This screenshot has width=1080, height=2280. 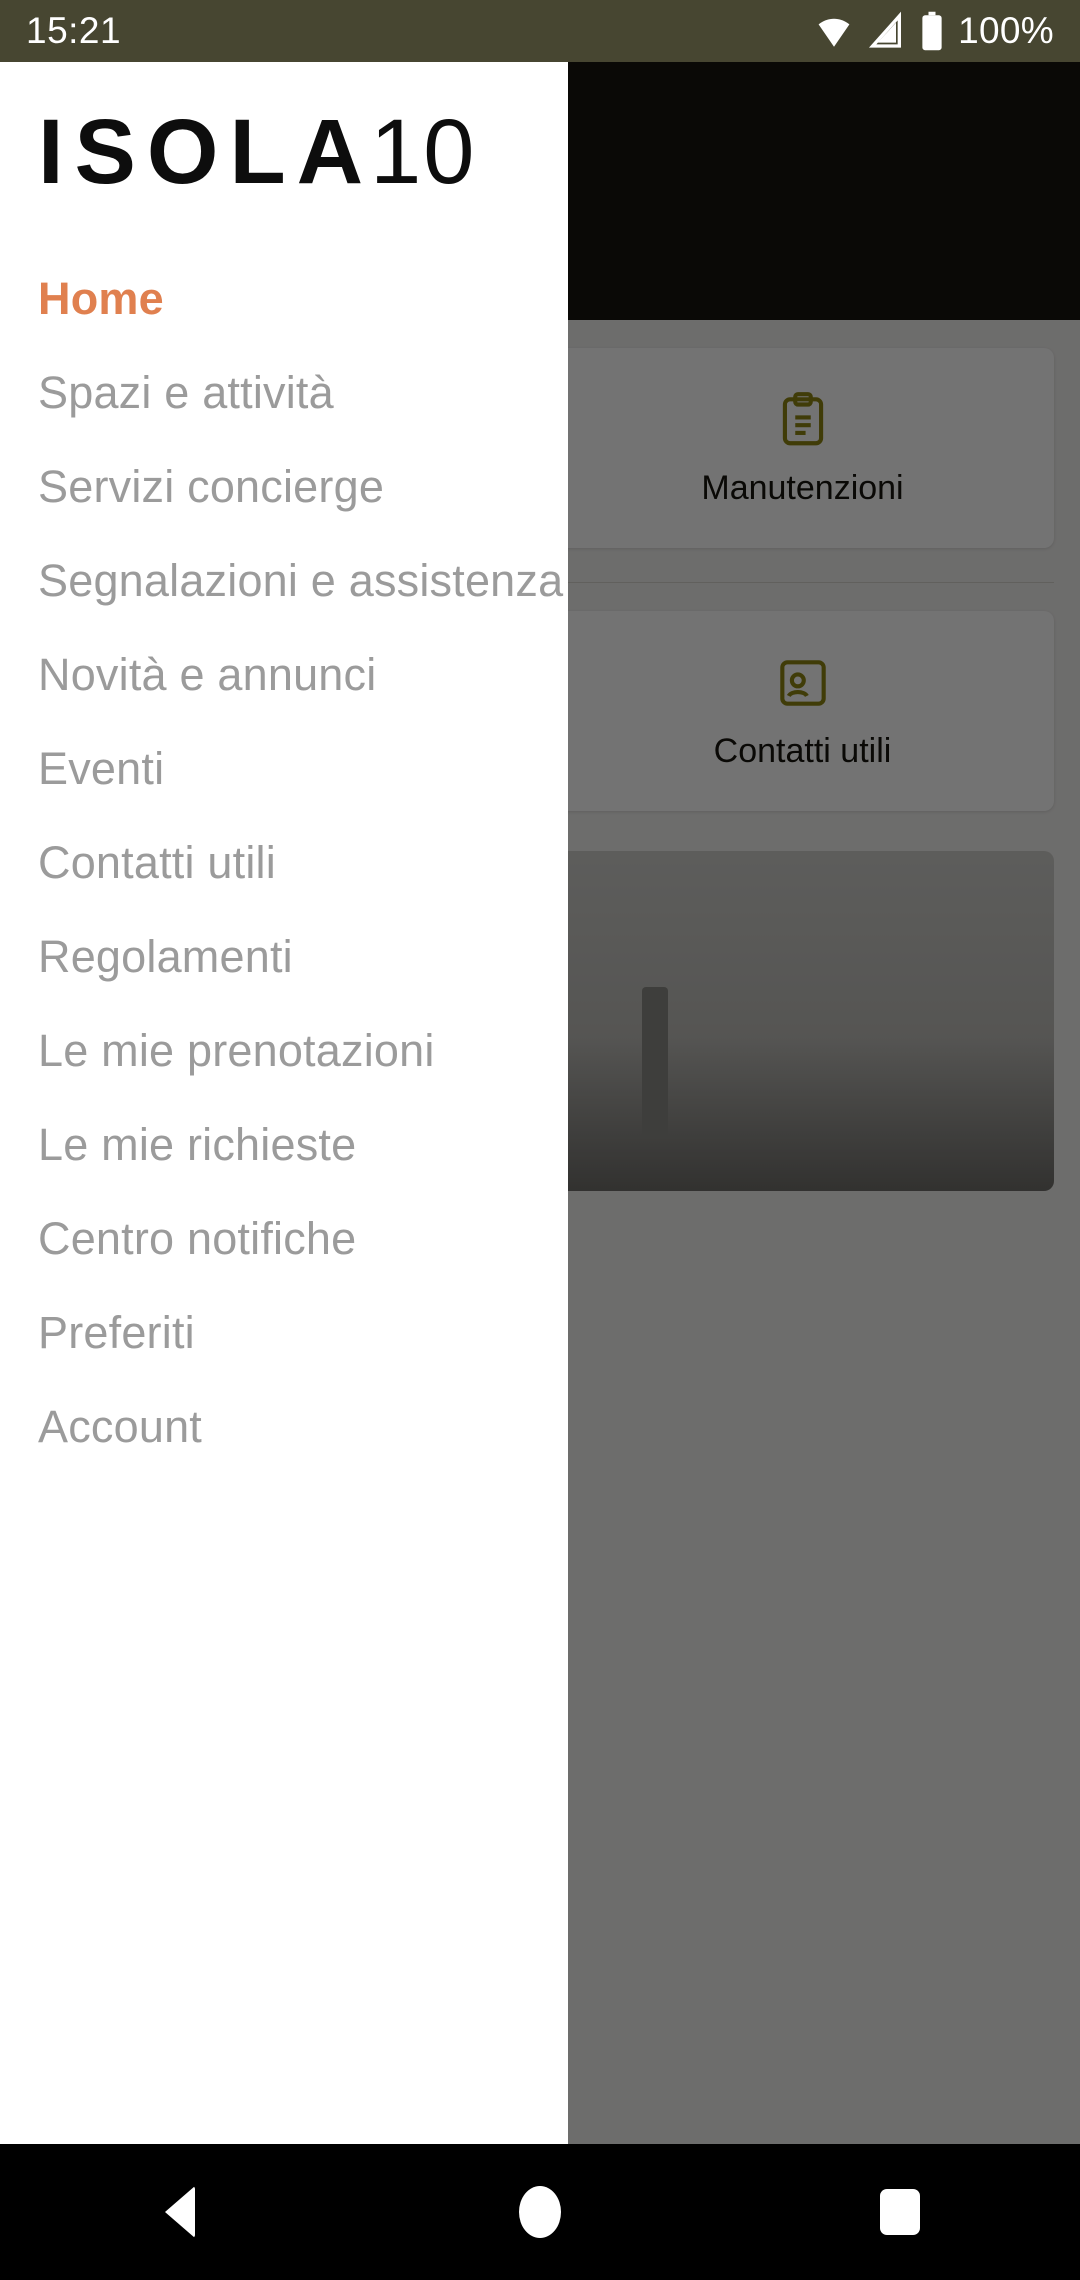 I want to click on sidebar-item-label: Le mie richieste, so click(x=197, y=1144).